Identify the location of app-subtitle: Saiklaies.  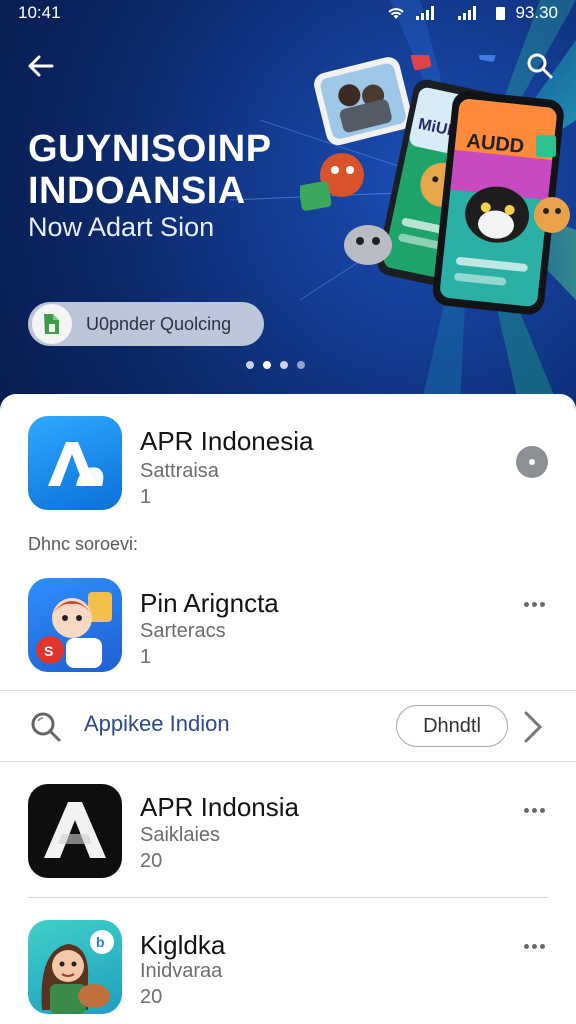
(180, 835).